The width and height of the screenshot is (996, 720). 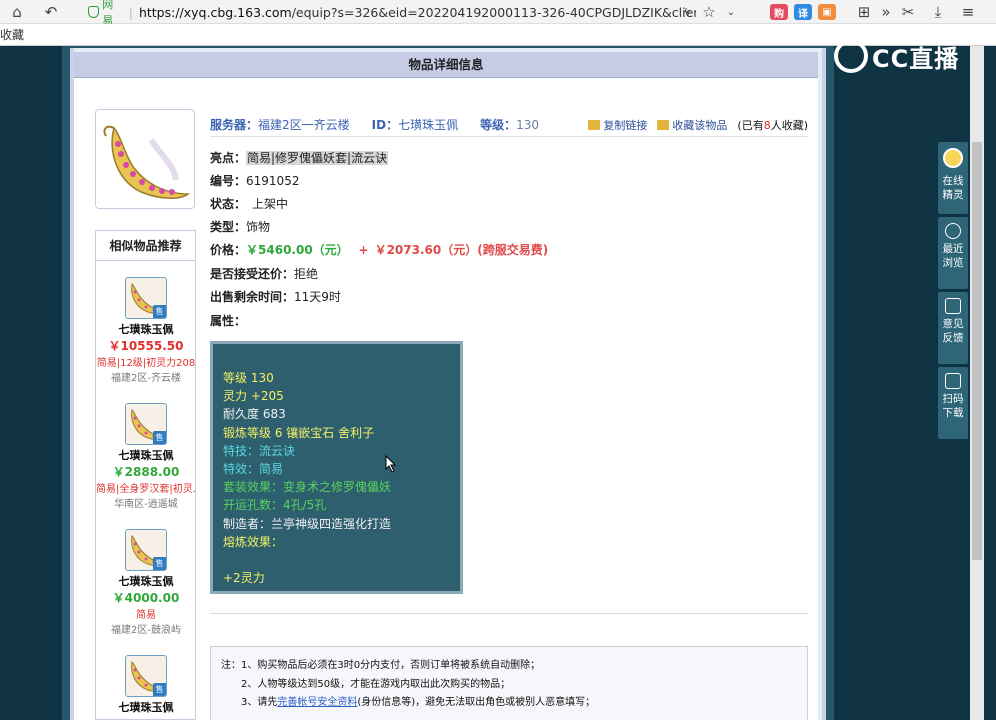 I want to click on similar-item: 售 七璜珠玉佩, so click(x=146, y=685).